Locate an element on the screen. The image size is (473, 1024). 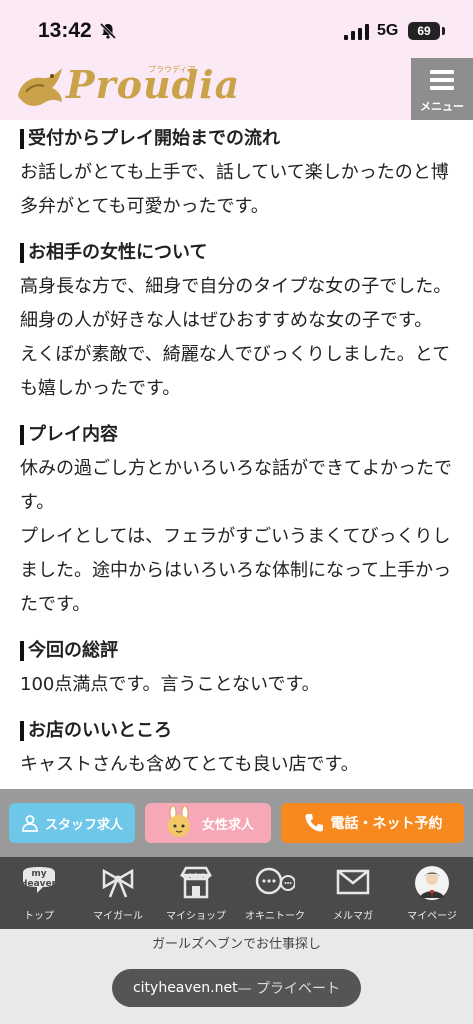
female-recruit-button: 女性求人 is located at coordinates (208, 823).